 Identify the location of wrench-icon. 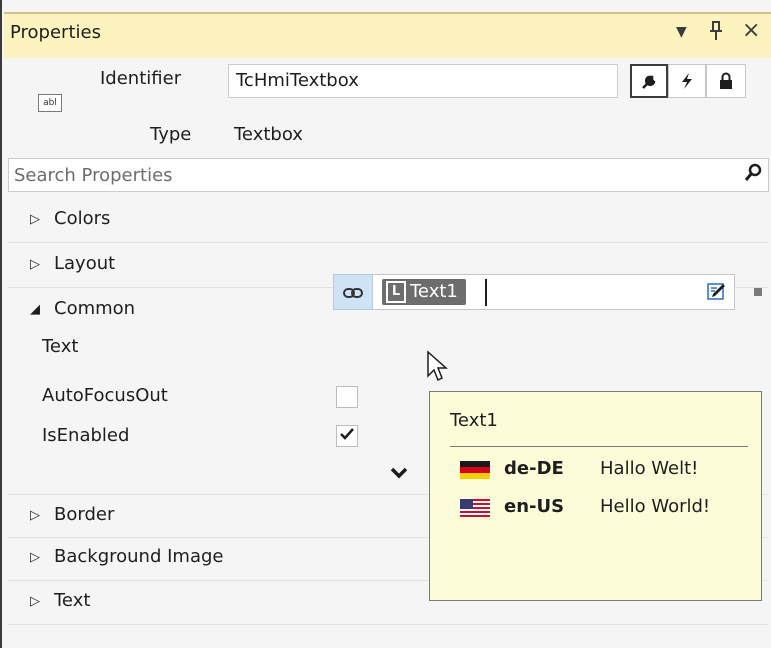
(649, 82).